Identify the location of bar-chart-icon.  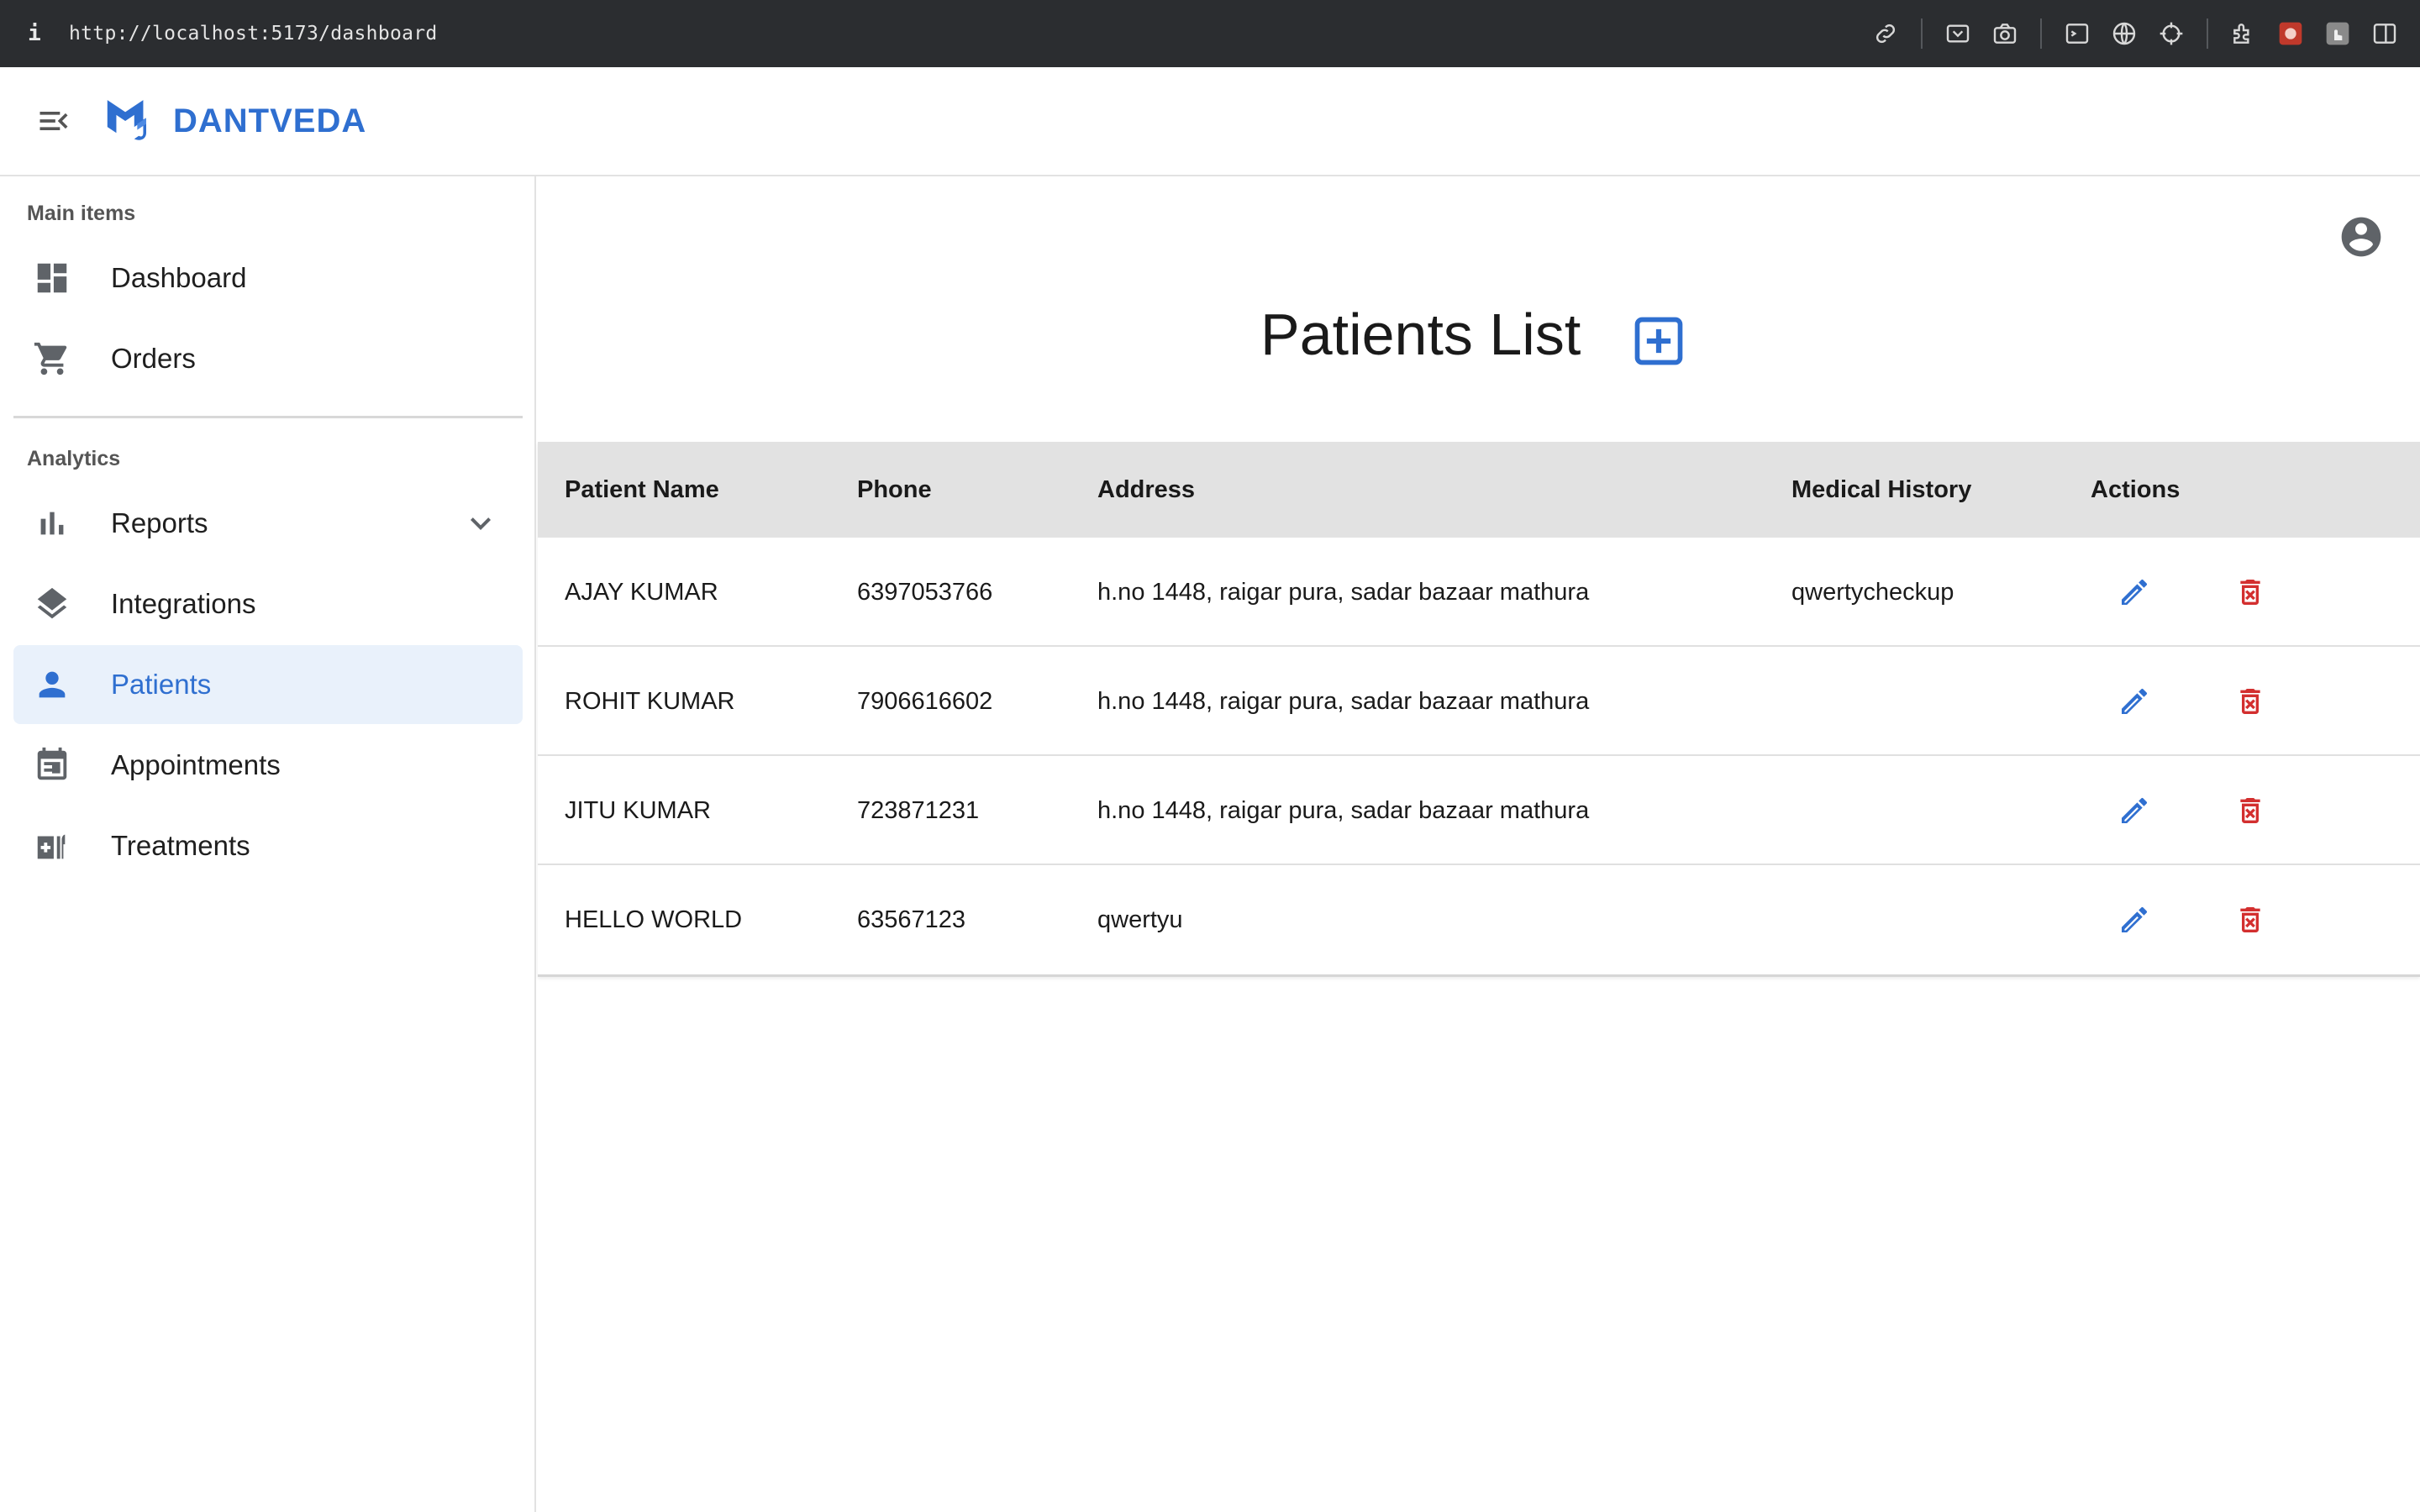
(52, 523).